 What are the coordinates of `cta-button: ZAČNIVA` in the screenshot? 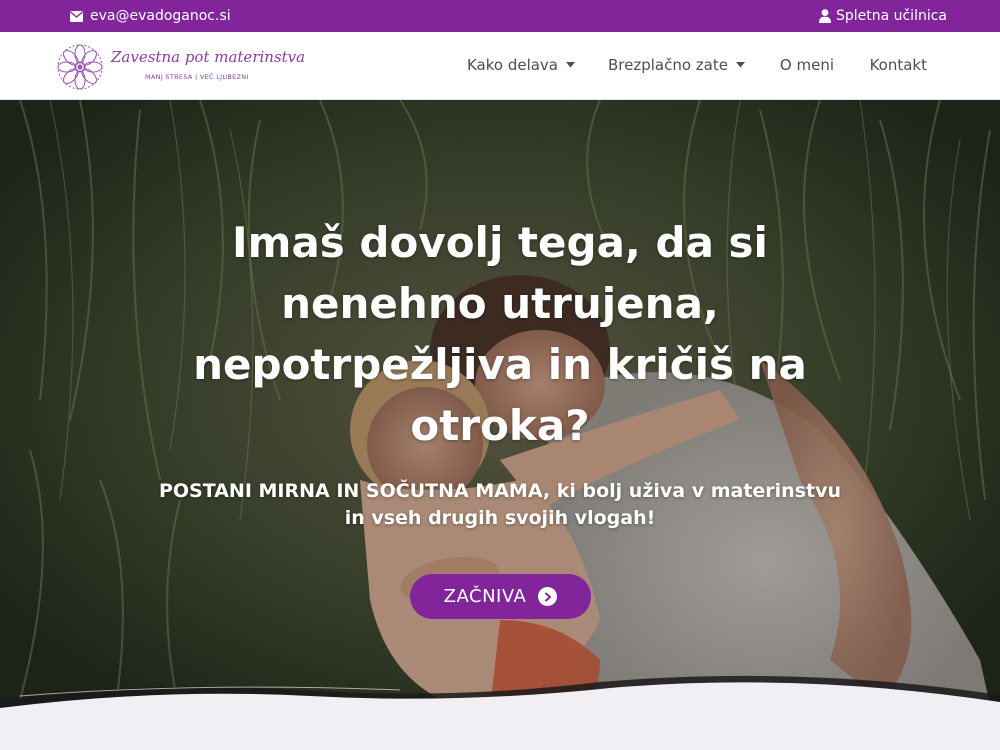 It's located at (500, 596).